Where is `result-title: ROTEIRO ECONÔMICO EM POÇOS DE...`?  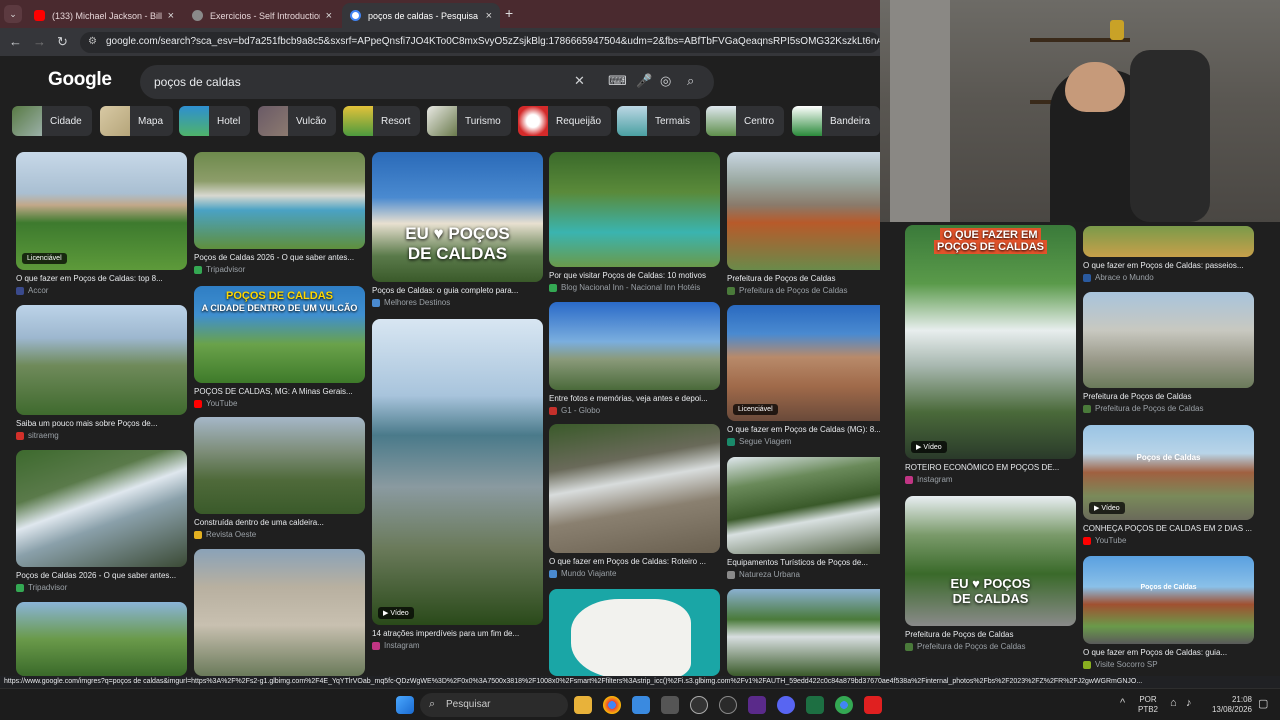
result-title: ROTEIRO ECONÔMICO EM POÇOS DE... is located at coordinates (990, 467).